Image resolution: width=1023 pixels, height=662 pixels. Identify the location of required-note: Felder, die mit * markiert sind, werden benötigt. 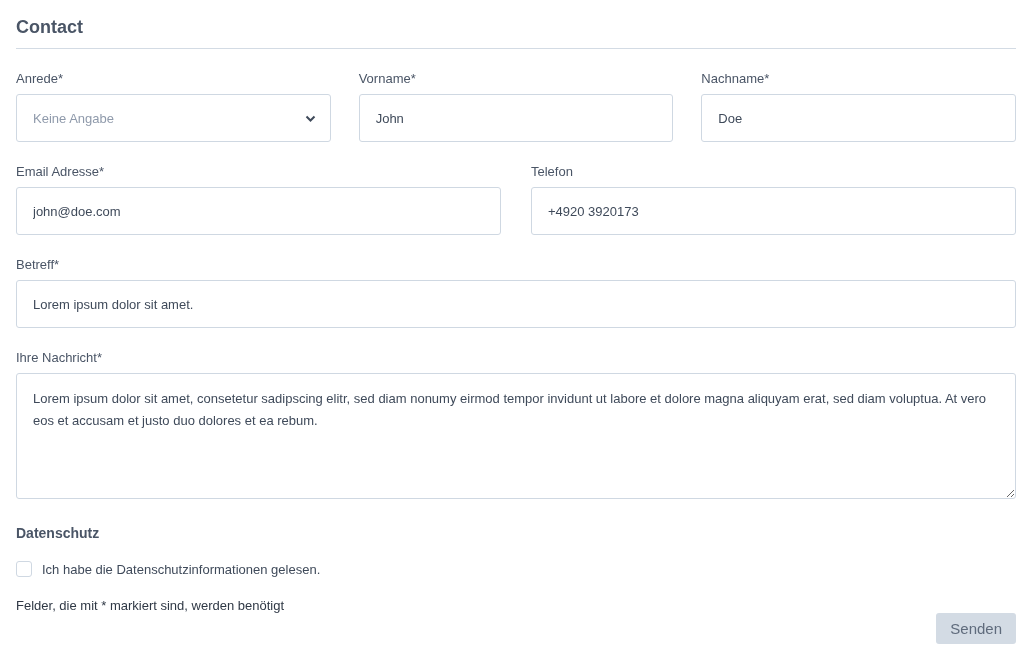
(151, 605).